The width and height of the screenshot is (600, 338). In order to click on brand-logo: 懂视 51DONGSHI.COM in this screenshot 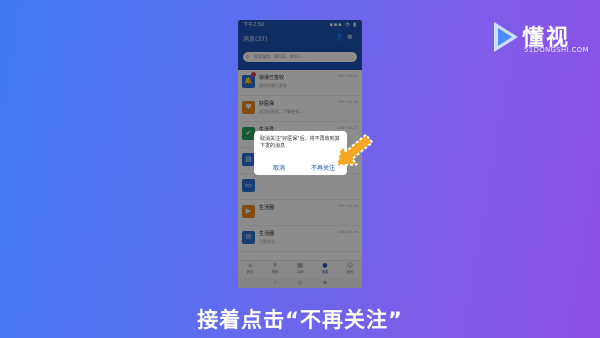, I will do `click(540, 39)`.